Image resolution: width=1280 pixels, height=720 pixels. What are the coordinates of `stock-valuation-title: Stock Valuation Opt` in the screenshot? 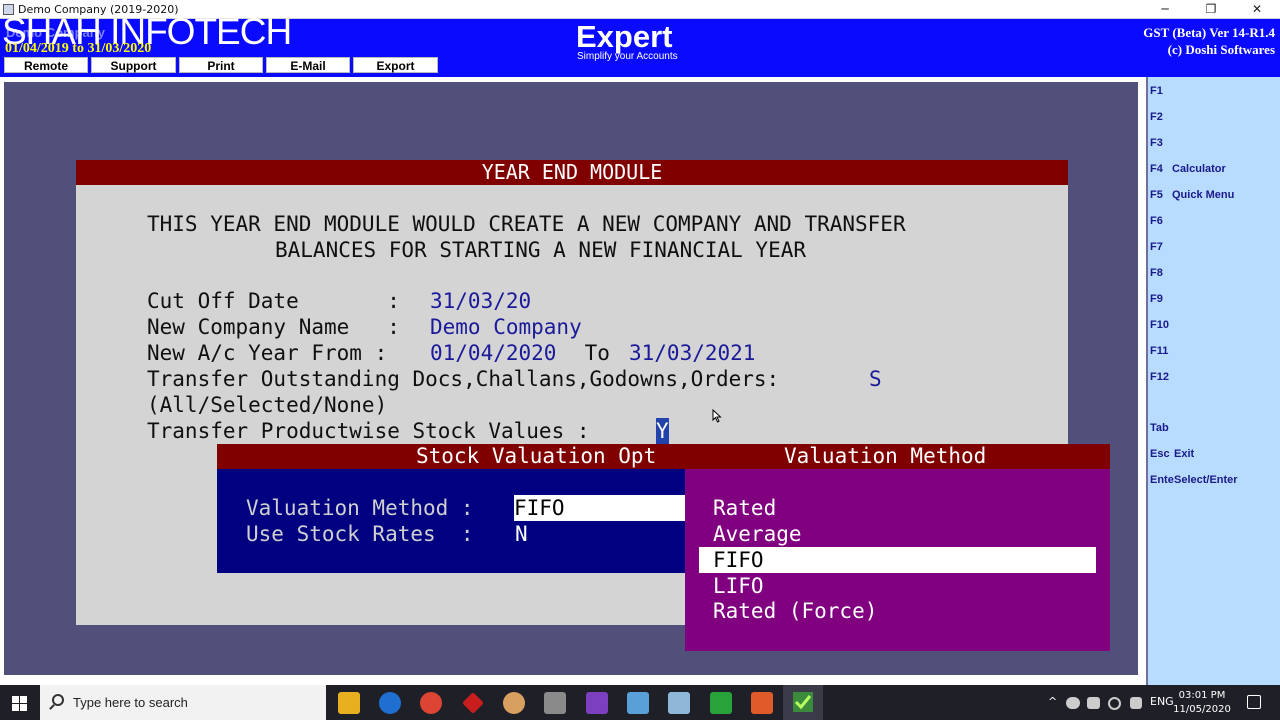 It's located at (536, 456).